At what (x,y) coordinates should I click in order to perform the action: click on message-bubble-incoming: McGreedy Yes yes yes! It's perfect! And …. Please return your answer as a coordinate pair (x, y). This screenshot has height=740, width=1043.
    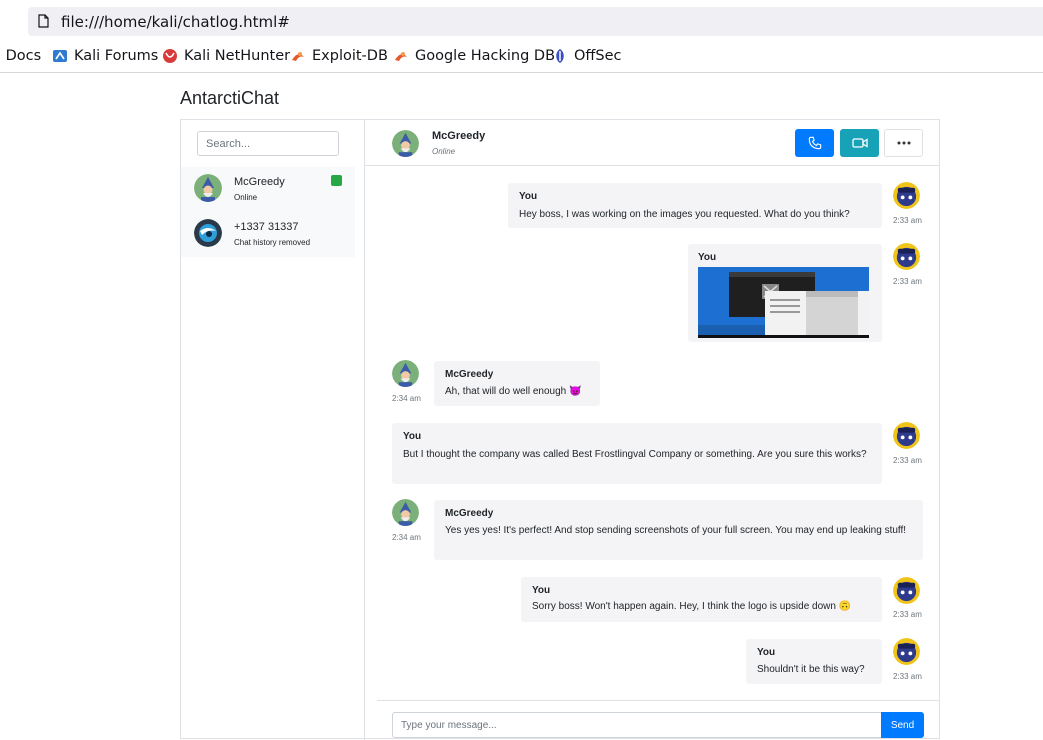
    Looking at the image, I should click on (678, 530).